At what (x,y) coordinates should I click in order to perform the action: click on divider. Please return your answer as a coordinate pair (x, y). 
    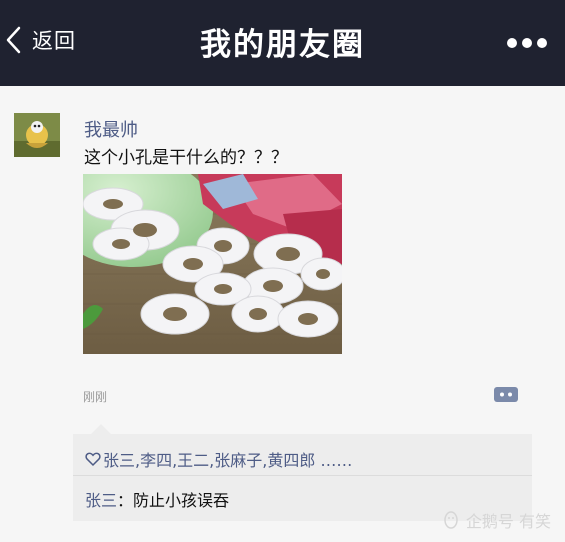
    Looking at the image, I should click on (302, 475).